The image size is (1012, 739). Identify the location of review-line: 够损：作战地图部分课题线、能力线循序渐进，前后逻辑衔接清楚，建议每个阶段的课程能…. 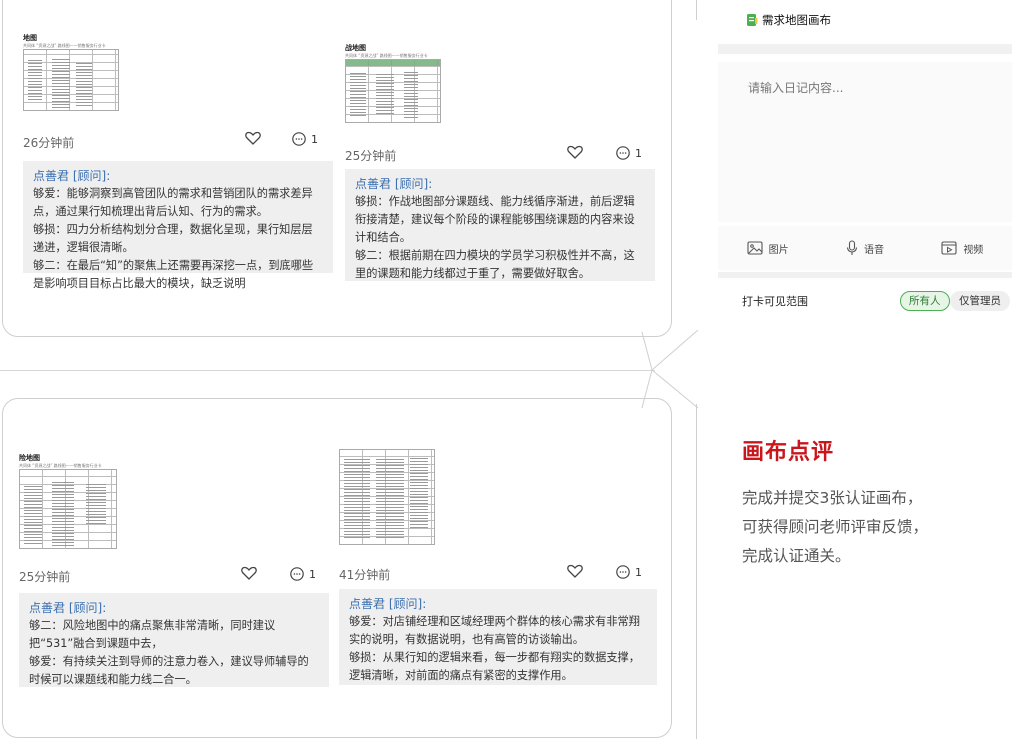
(495, 219).